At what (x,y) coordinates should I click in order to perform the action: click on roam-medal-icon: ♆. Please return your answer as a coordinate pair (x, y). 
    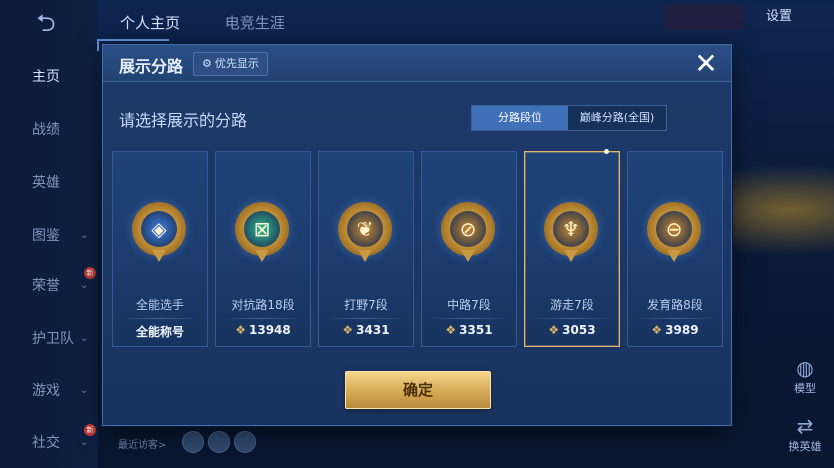
    Looking at the image, I should click on (571, 232).